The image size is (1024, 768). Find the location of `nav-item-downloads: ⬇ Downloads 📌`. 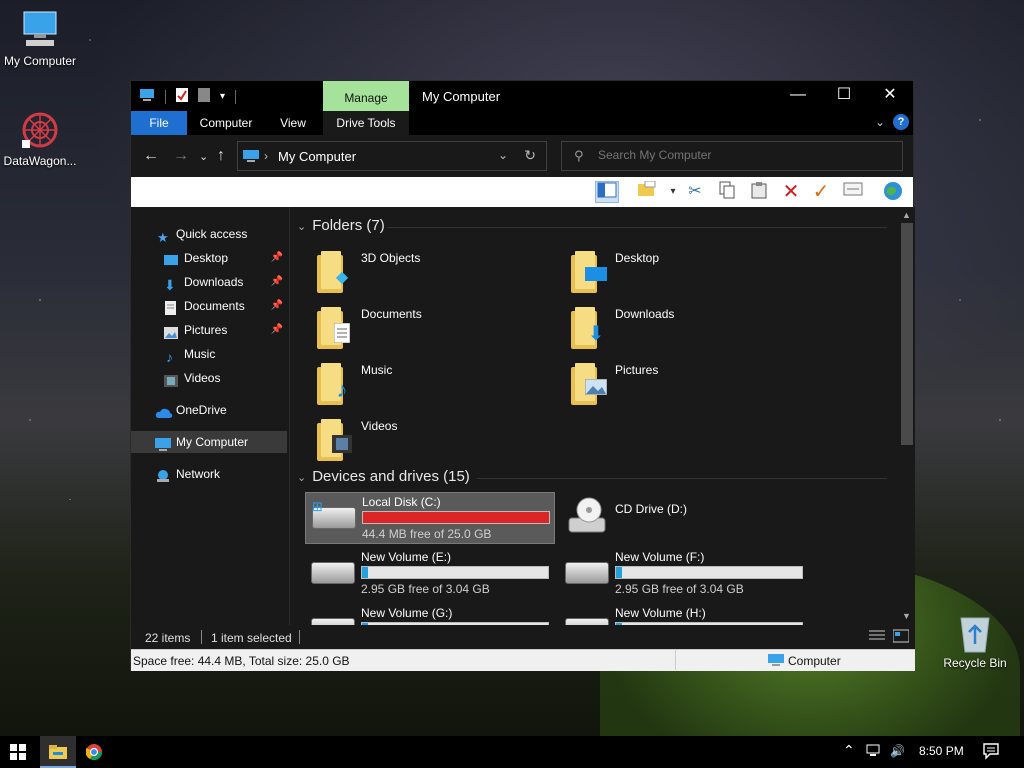

nav-item-downloads: ⬇ Downloads 📌 is located at coordinates (209, 282).